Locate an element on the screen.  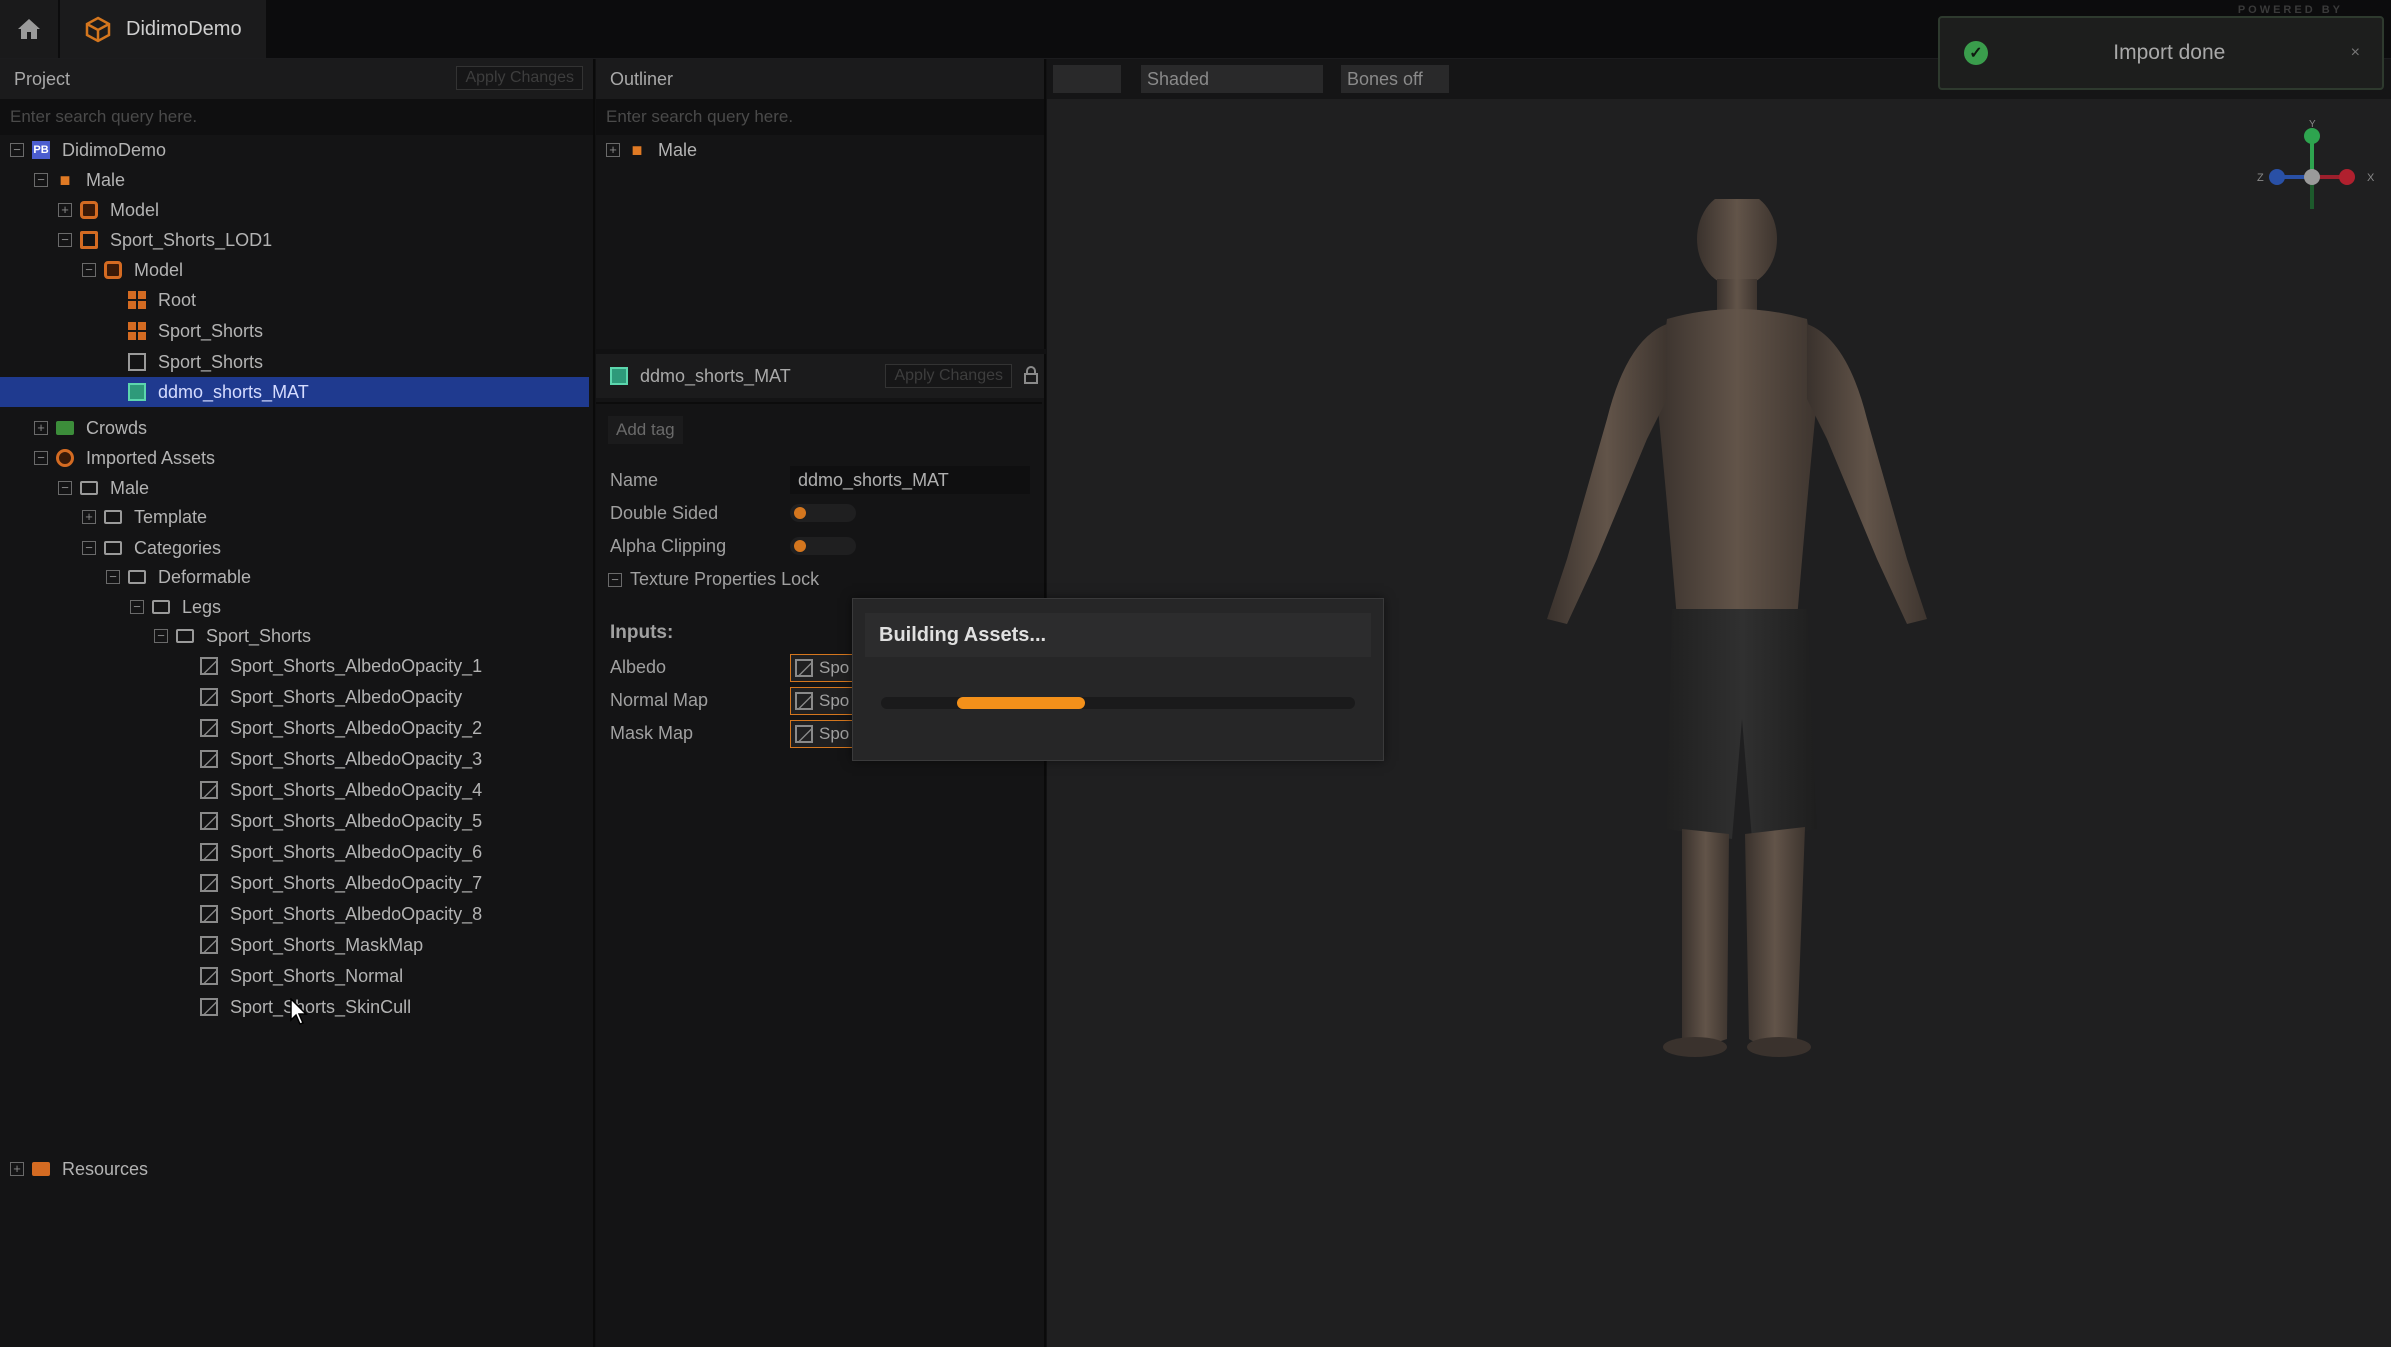
project-tree-item: Sport_Shorts_AlbedoOpacity_8 is located at coordinates (294, 914).